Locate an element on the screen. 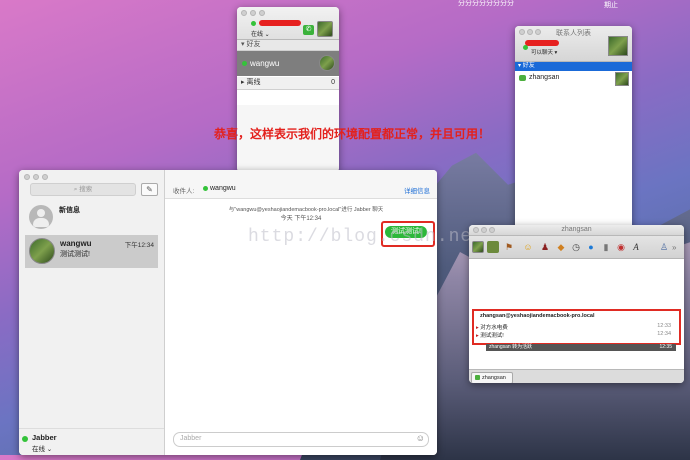  group-header-offline: ▸ 离线 0 is located at coordinates (288, 83).